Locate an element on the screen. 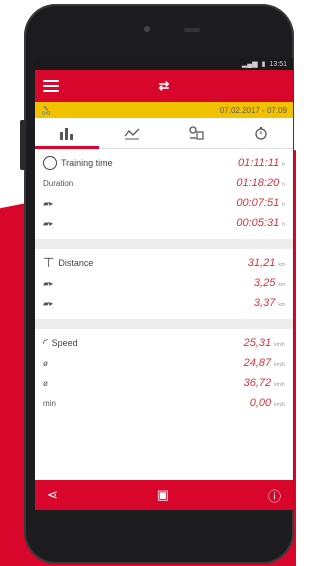 The width and height of the screenshot is (320, 566). distance-row-2: ▰▸ 3,37 km is located at coordinates (164, 303).